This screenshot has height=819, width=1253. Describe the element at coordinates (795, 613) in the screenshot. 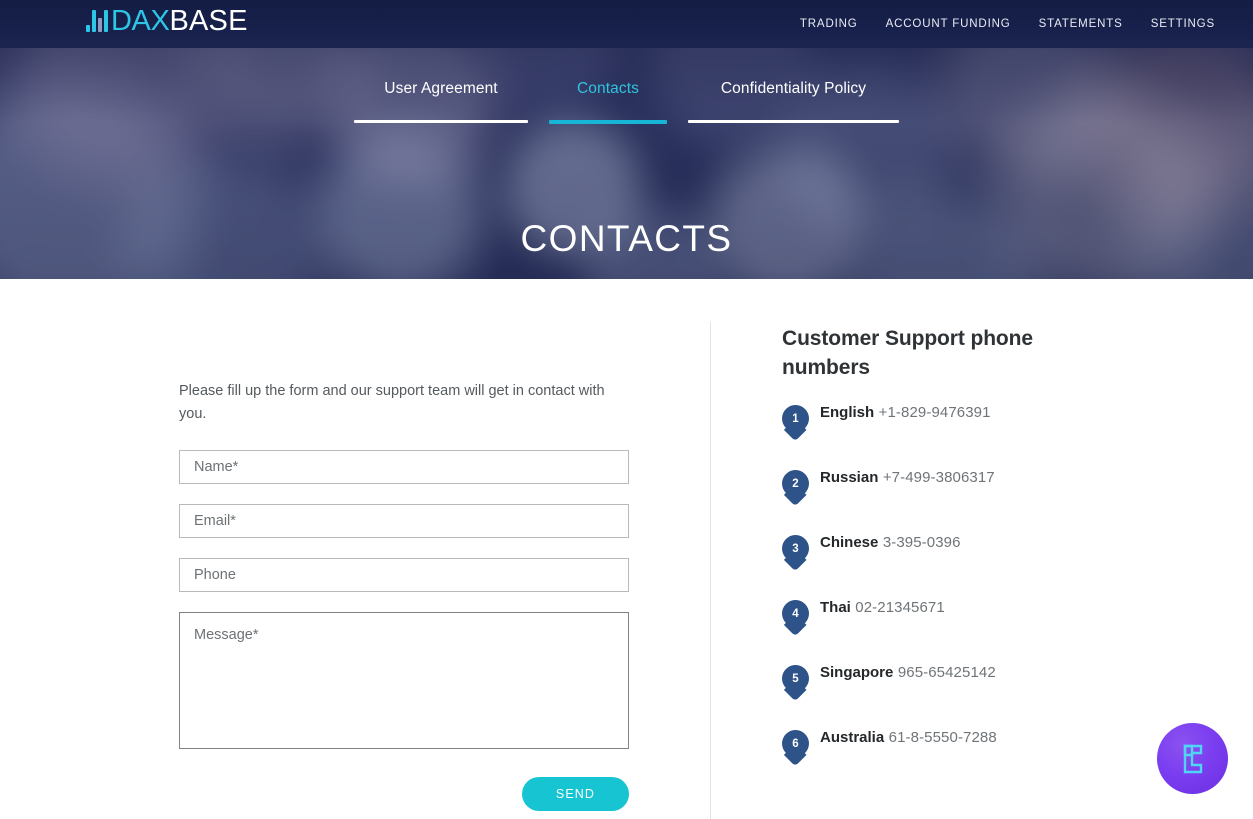

I see `map-pin-number: 4` at that location.